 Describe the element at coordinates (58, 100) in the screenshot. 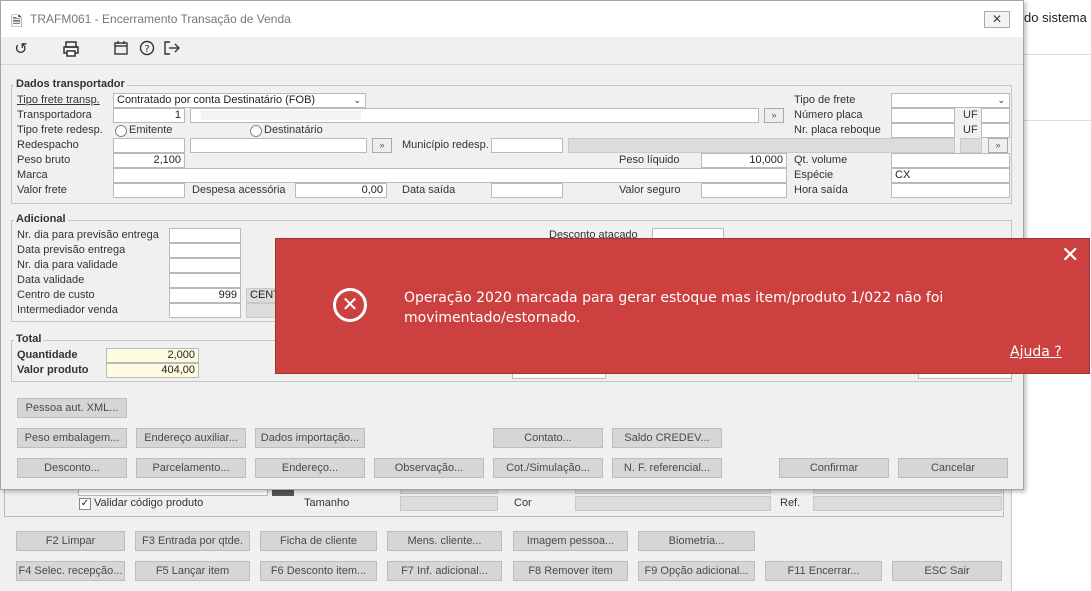

I see `tipo-frete-transp-label: Tipo frete transp.` at that location.